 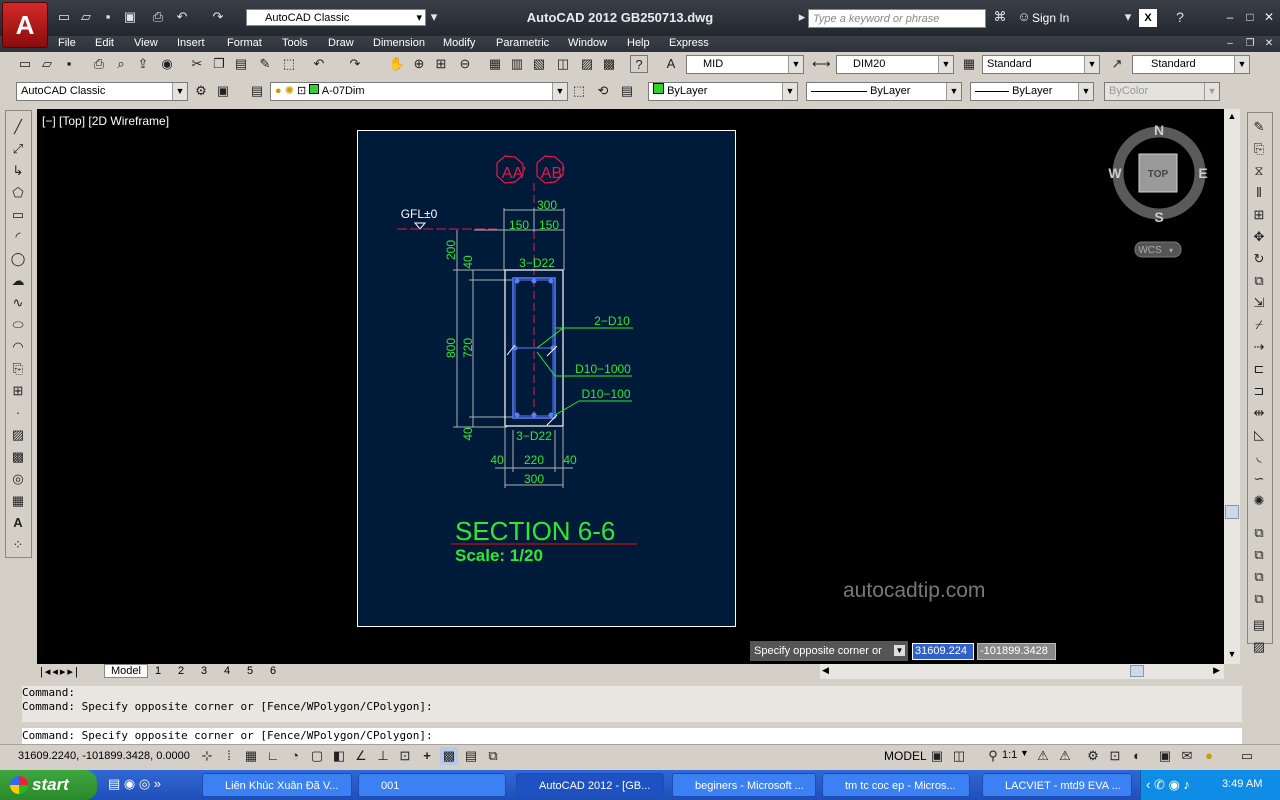 What do you see at coordinates (18, 413) in the screenshot?
I see `point-icon: ·` at bounding box center [18, 413].